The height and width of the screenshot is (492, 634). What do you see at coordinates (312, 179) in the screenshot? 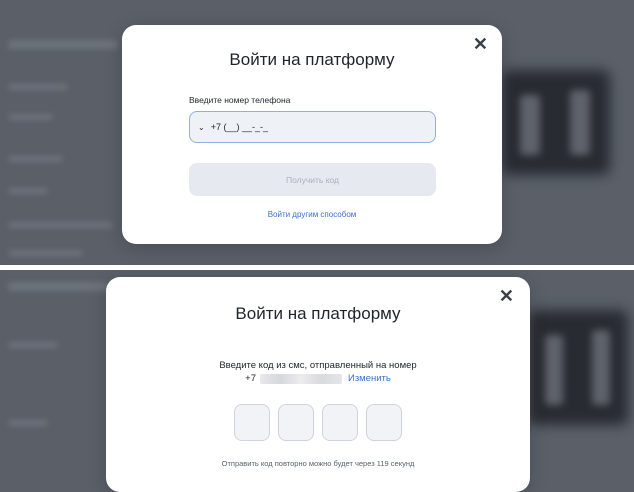
I see `get-code-button: Получить код` at bounding box center [312, 179].